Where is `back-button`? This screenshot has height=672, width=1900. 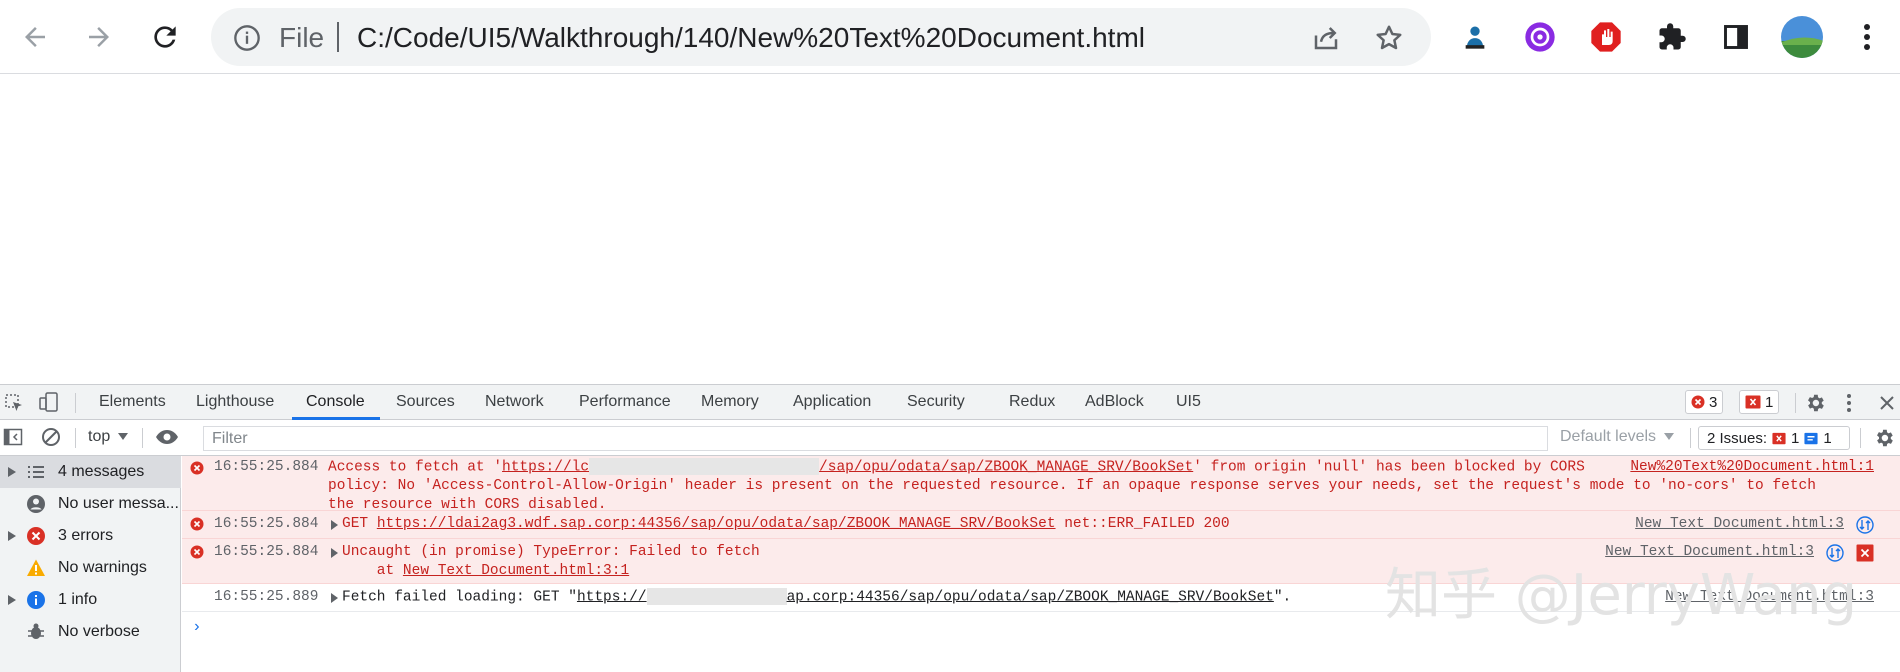 back-button is located at coordinates (35, 37).